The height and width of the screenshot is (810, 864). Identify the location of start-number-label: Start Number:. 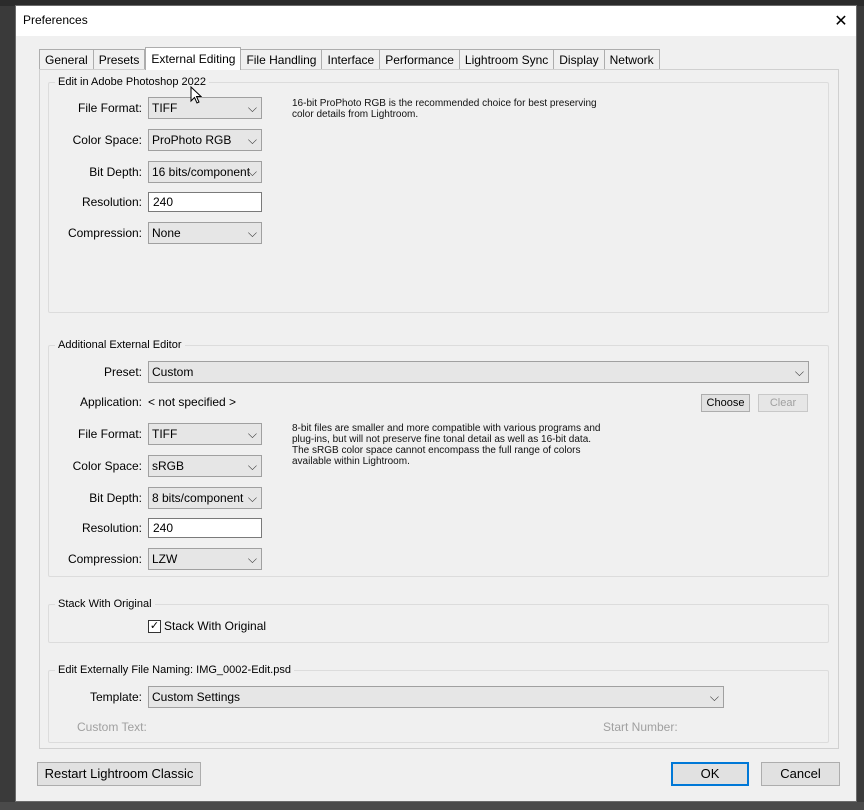
(640, 727).